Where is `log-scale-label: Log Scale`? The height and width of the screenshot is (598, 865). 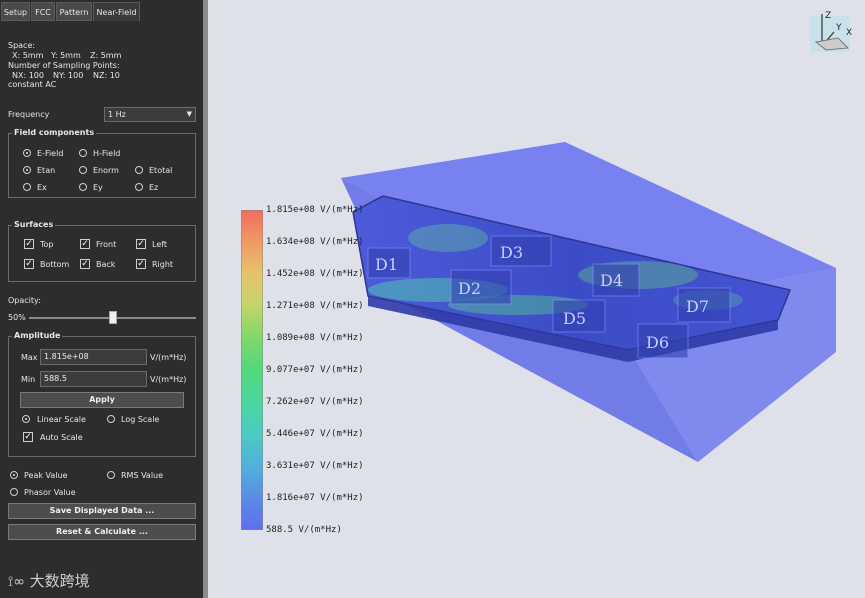 log-scale-label: Log Scale is located at coordinates (140, 419).